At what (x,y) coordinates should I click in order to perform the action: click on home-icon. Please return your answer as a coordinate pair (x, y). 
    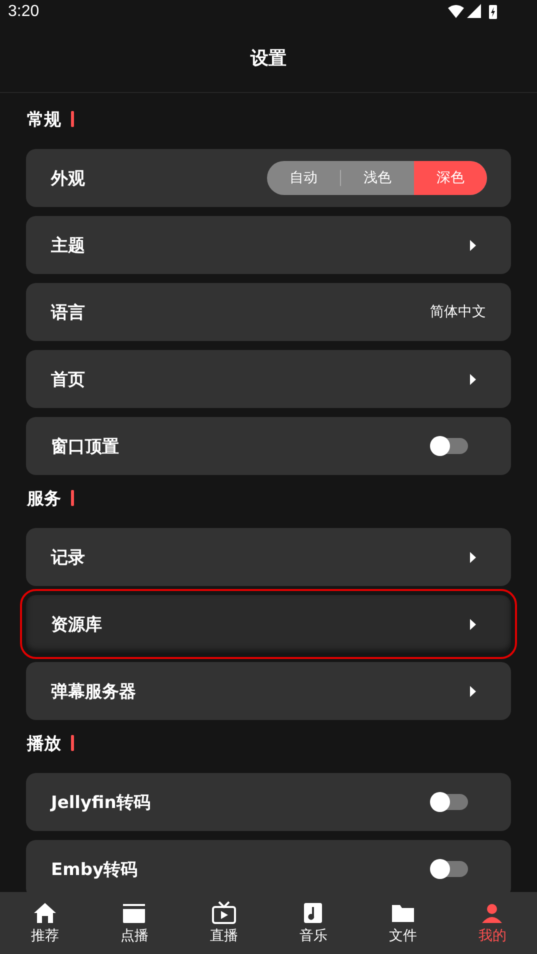
    Looking at the image, I should click on (45, 913).